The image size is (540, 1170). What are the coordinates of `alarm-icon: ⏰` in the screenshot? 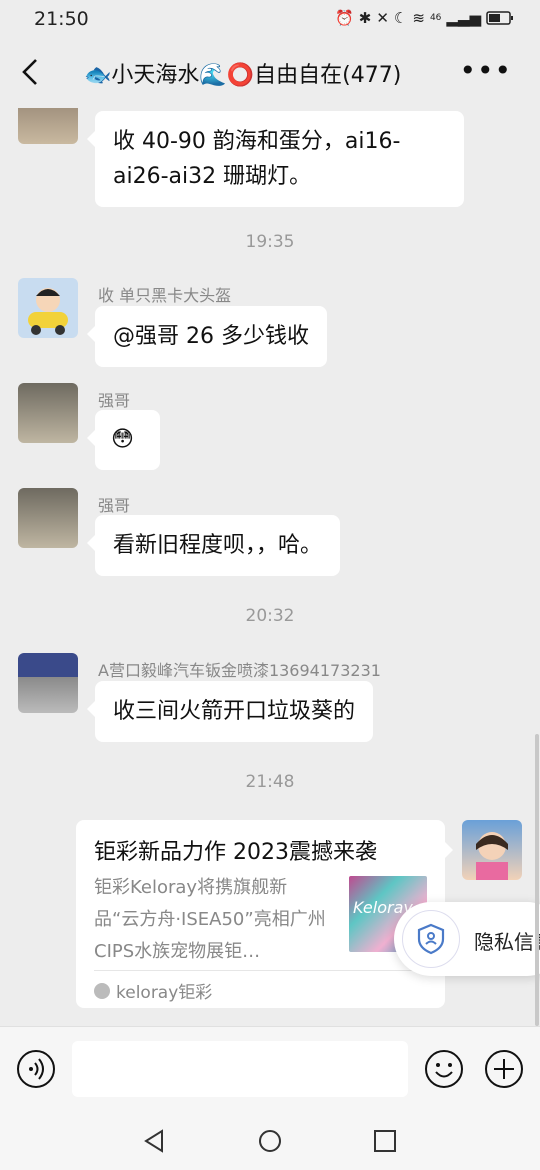 It's located at (344, 18).